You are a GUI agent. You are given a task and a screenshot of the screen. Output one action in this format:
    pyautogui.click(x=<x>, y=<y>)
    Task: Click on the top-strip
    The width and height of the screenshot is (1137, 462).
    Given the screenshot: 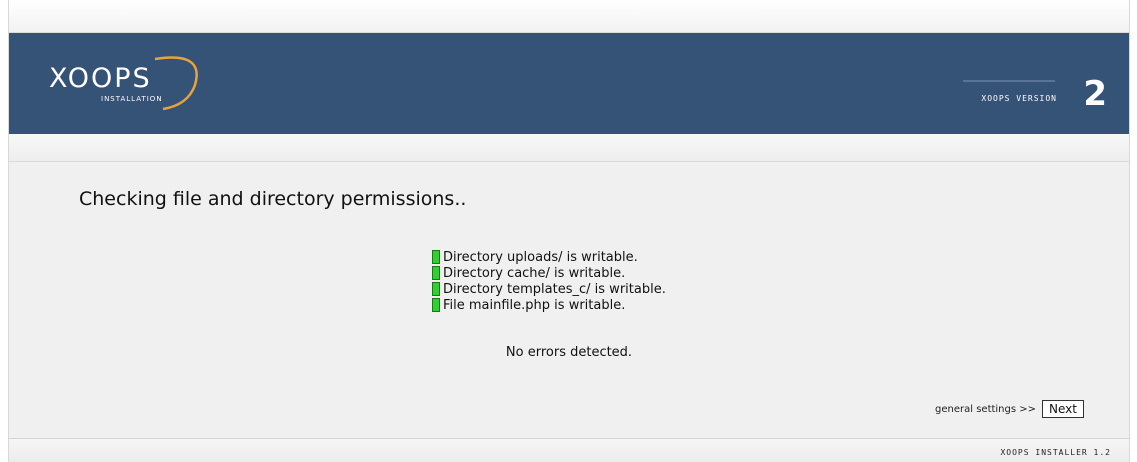 What is the action you would take?
    pyautogui.click(x=569, y=16)
    